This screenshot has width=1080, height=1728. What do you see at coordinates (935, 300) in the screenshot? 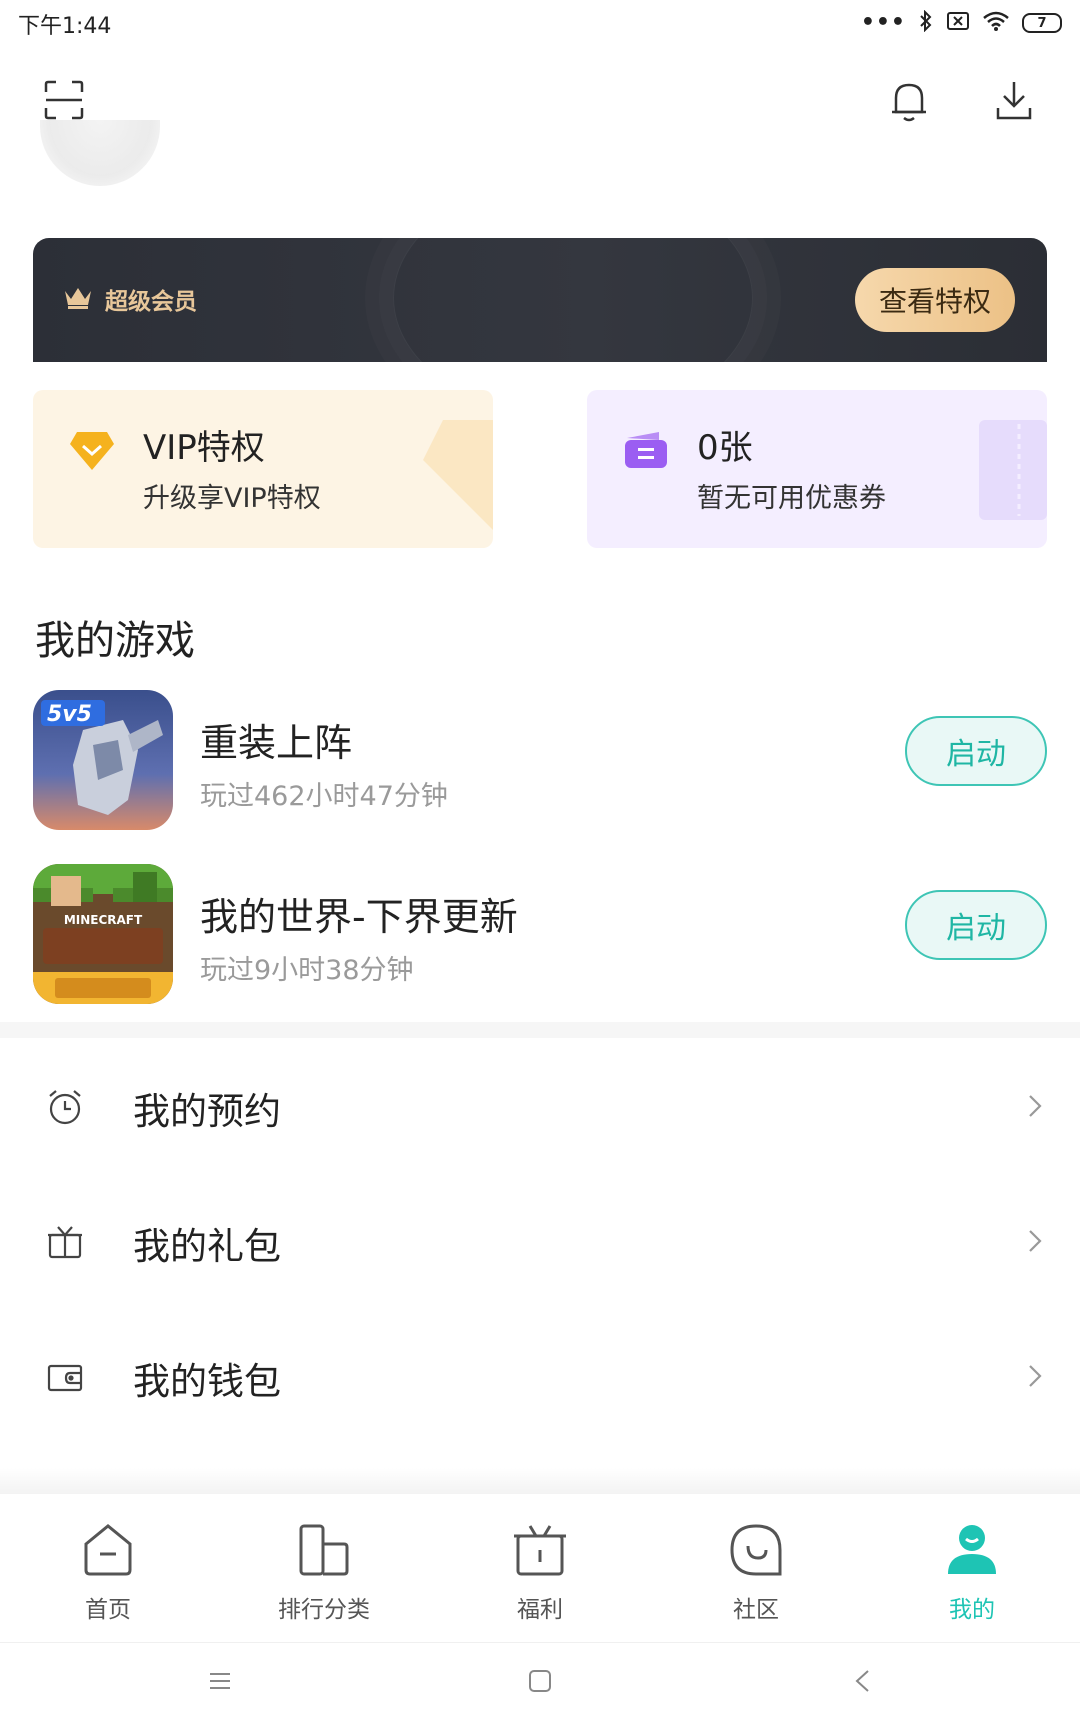
I see `view-privileges-button: 查看特权` at bounding box center [935, 300].